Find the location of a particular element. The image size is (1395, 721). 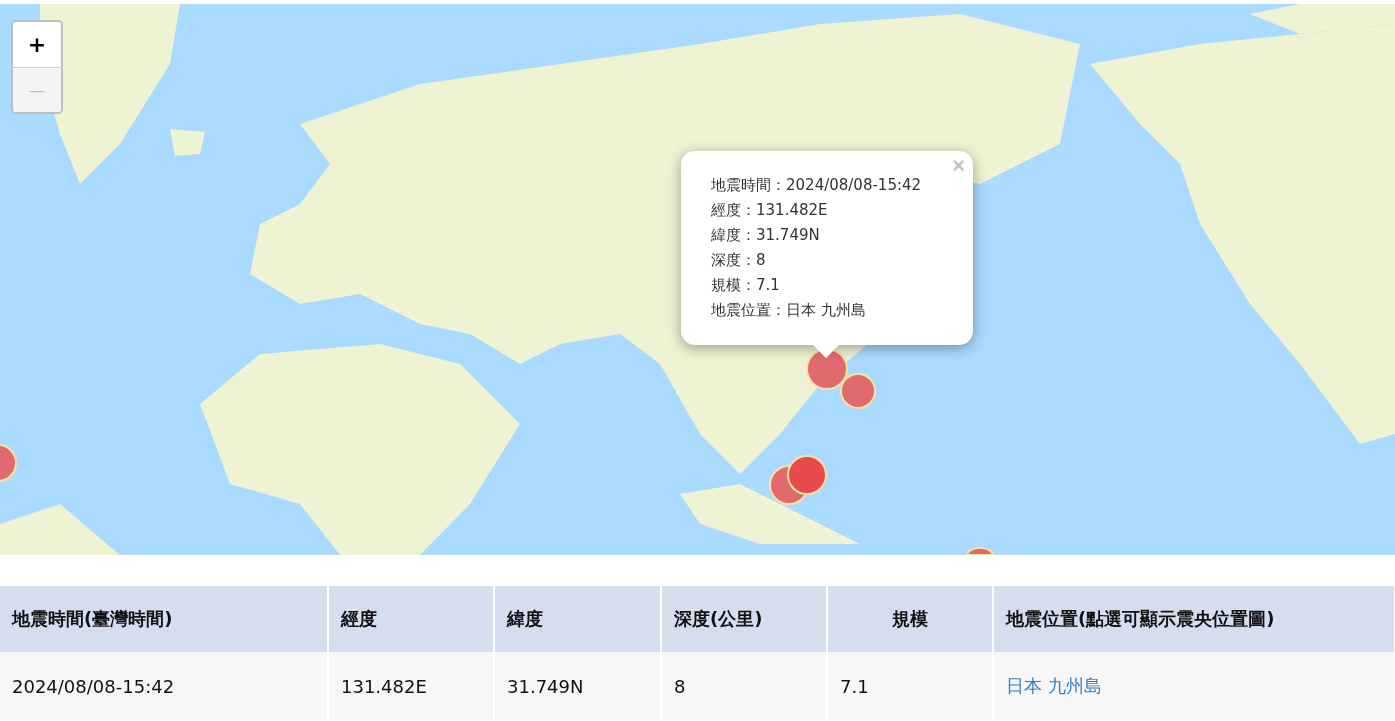

table-cell: 8 is located at coordinates (744, 686).